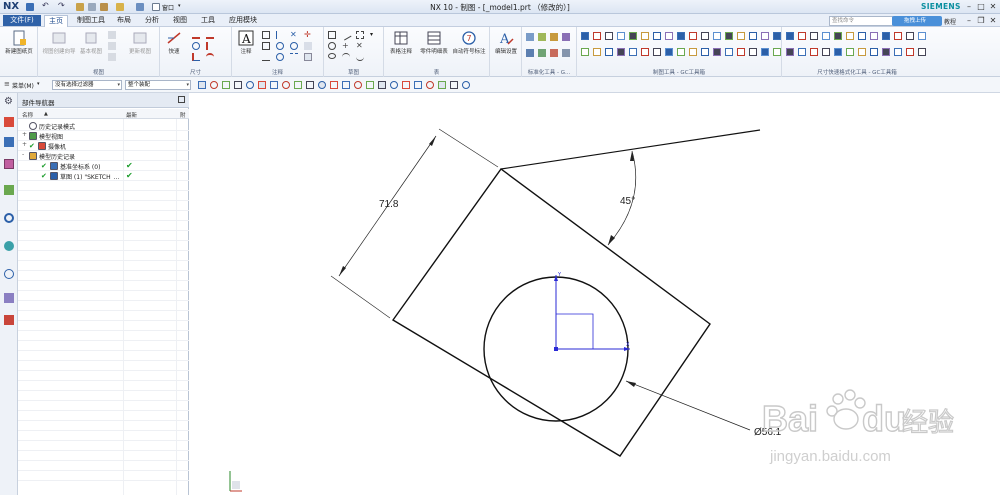 The height and width of the screenshot is (495, 1000). Describe the element at coordinates (862, 52) in the screenshot. I see `dim-format-tool-19-icon` at that location.